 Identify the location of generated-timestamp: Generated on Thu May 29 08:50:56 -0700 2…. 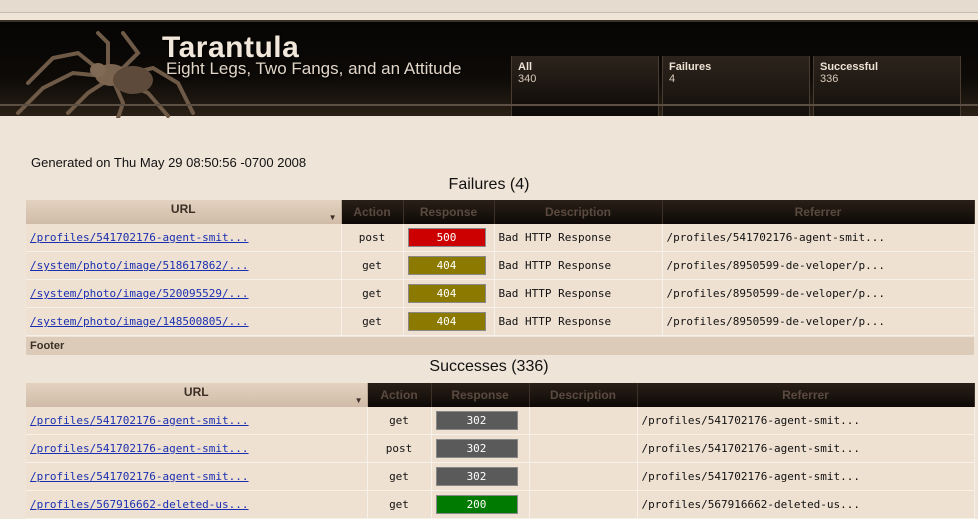
(169, 162).